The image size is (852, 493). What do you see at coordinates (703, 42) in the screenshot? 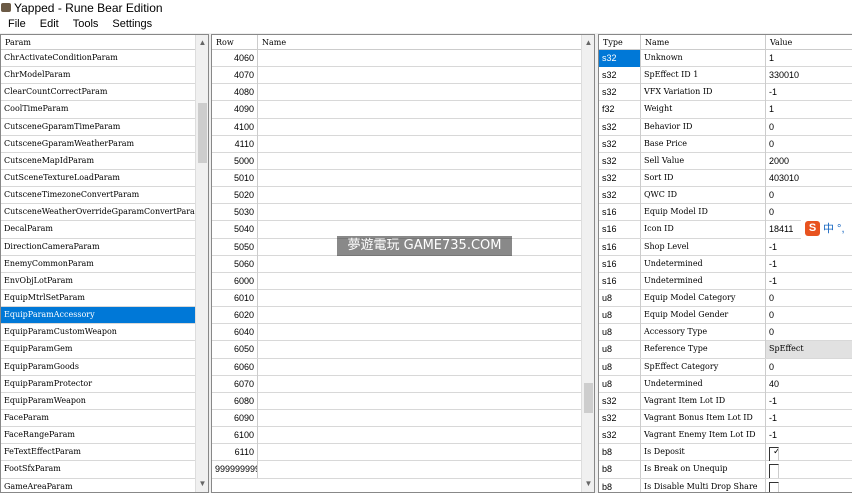
I see `field-name-column-header: Name` at bounding box center [703, 42].